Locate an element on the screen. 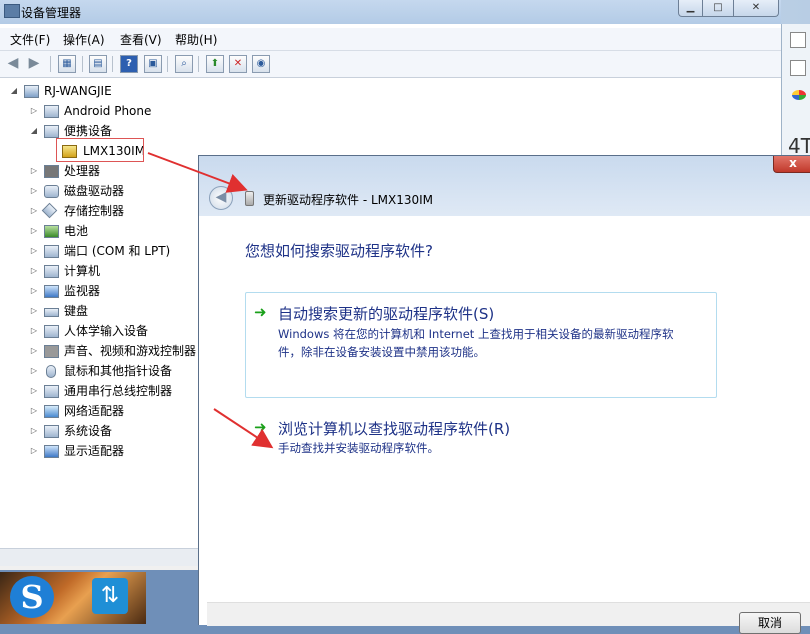 The height and width of the screenshot is (634, 810). document-icon: ▤ is located at coordinates (98, 64).